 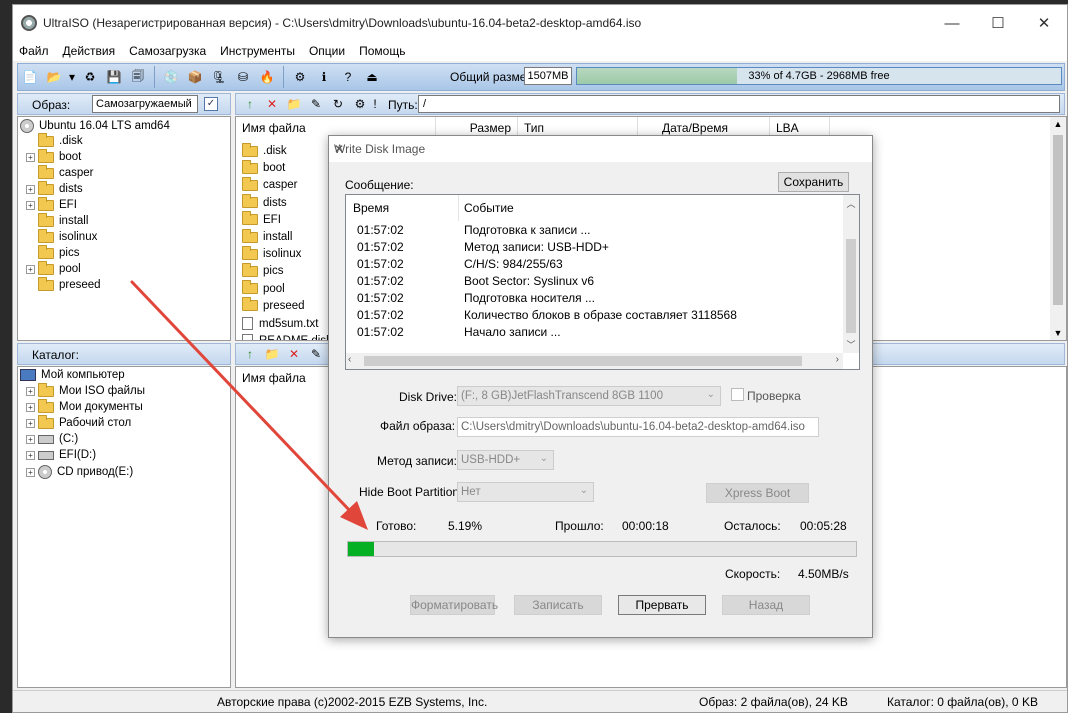 What do you see at coordinates (338, 104) in the screenshot?
I see `refresh-icon: ↻` at bounding box center [338, 104].